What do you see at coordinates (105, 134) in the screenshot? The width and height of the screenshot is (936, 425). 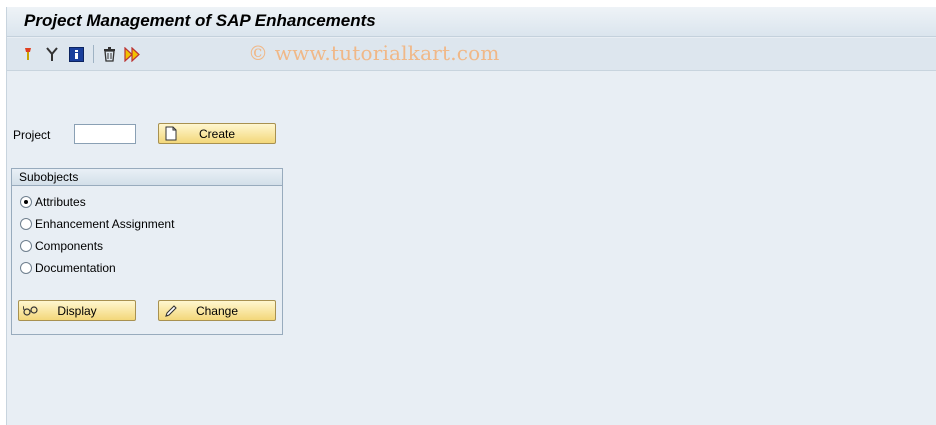 I see `project-input` at bounding box center [105, 134].